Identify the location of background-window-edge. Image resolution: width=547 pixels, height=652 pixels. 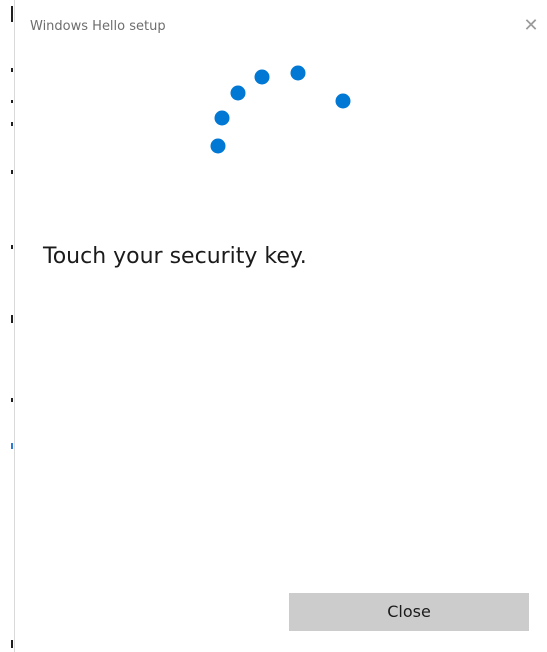
(7, 326).